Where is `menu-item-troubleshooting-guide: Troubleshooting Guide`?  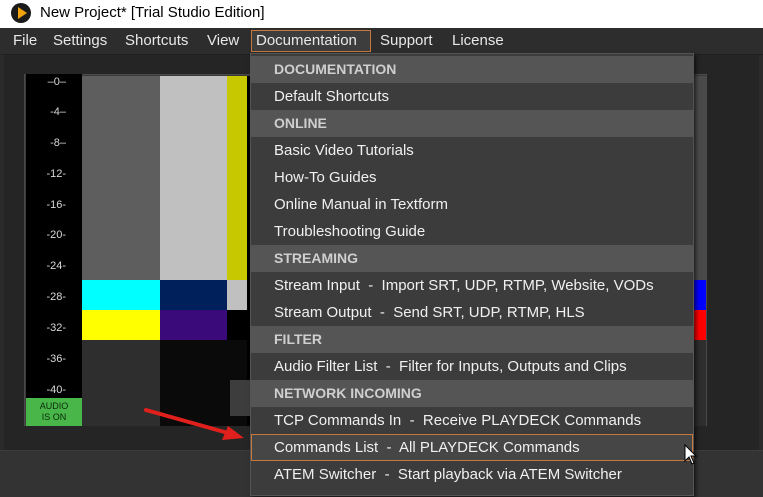 menu-item-troubleshooting-guide: Troubleshooting Guide is located at coordinates (472, 231).